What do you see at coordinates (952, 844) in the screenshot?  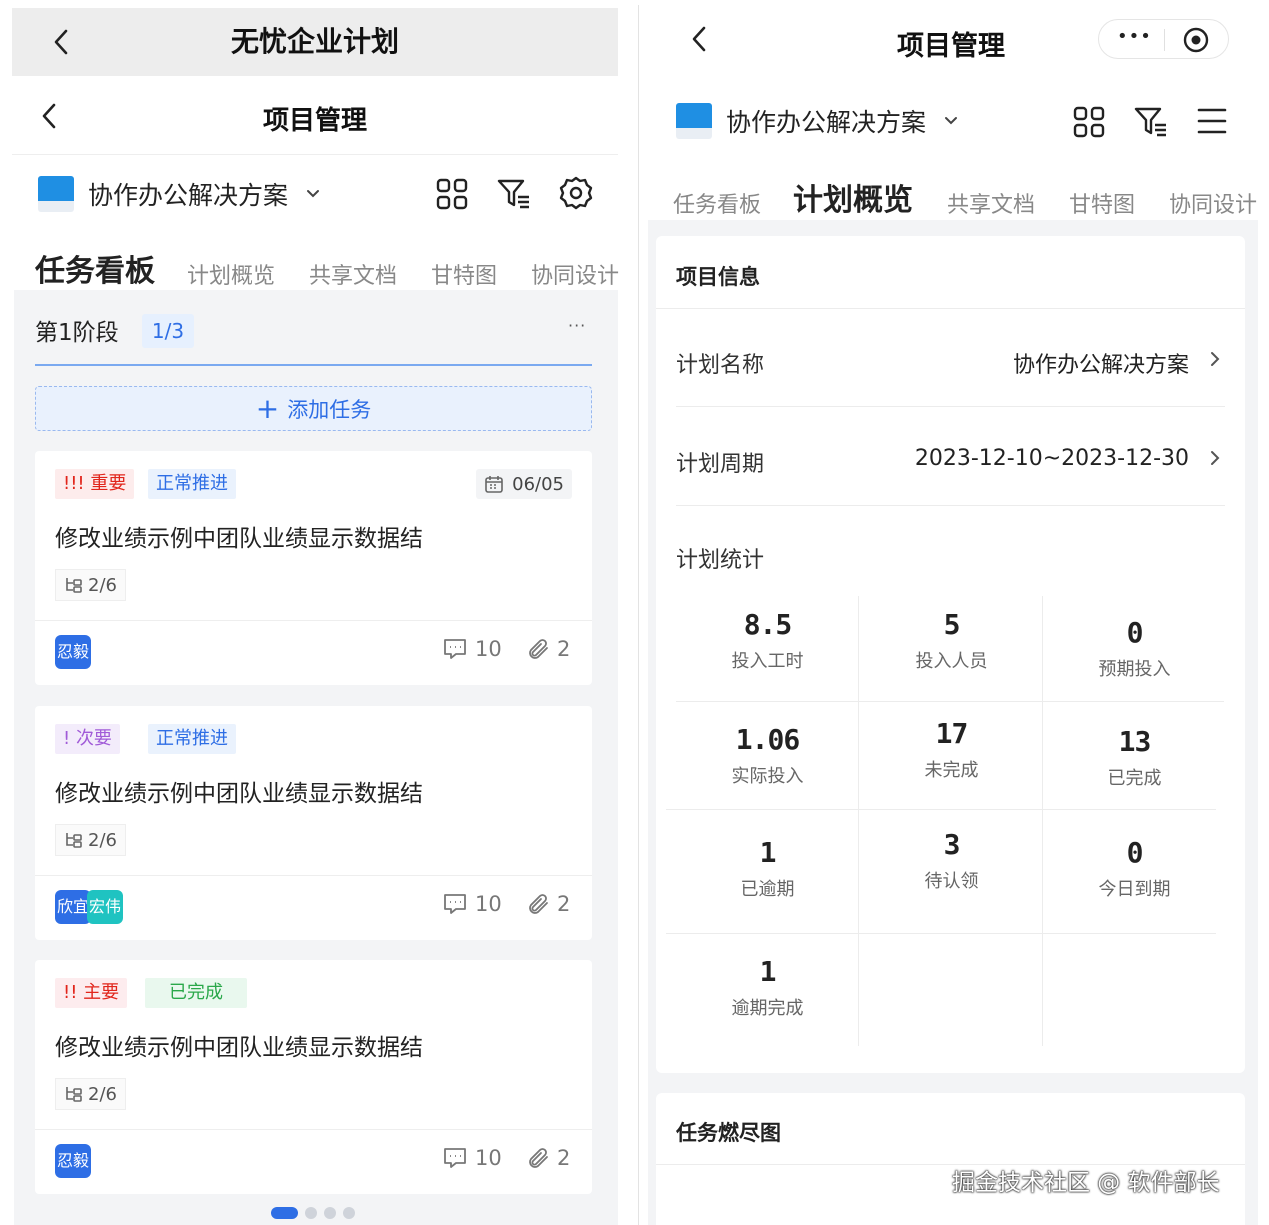 I see `stat-value: 3` at bounding box center [952, 844].